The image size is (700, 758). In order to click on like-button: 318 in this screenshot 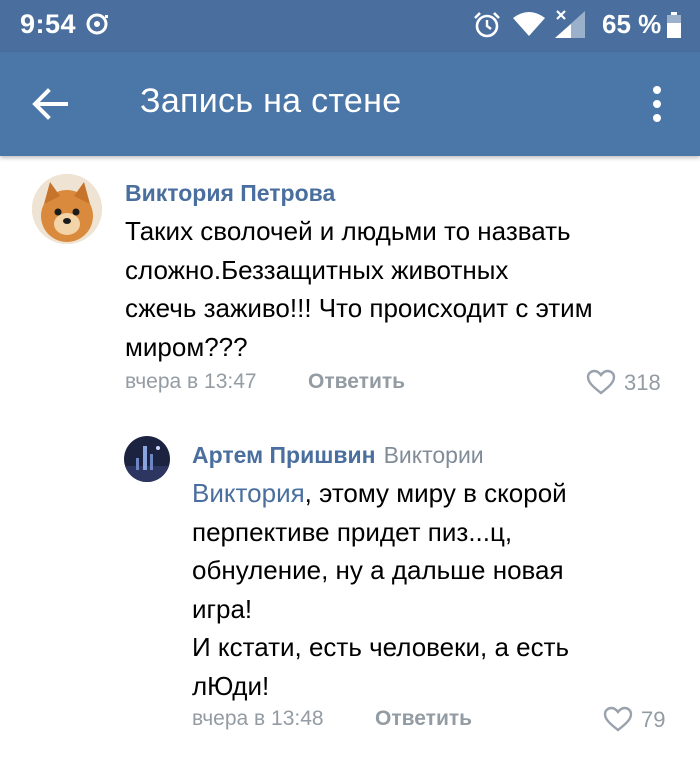, I will do `click(623, 382)`.